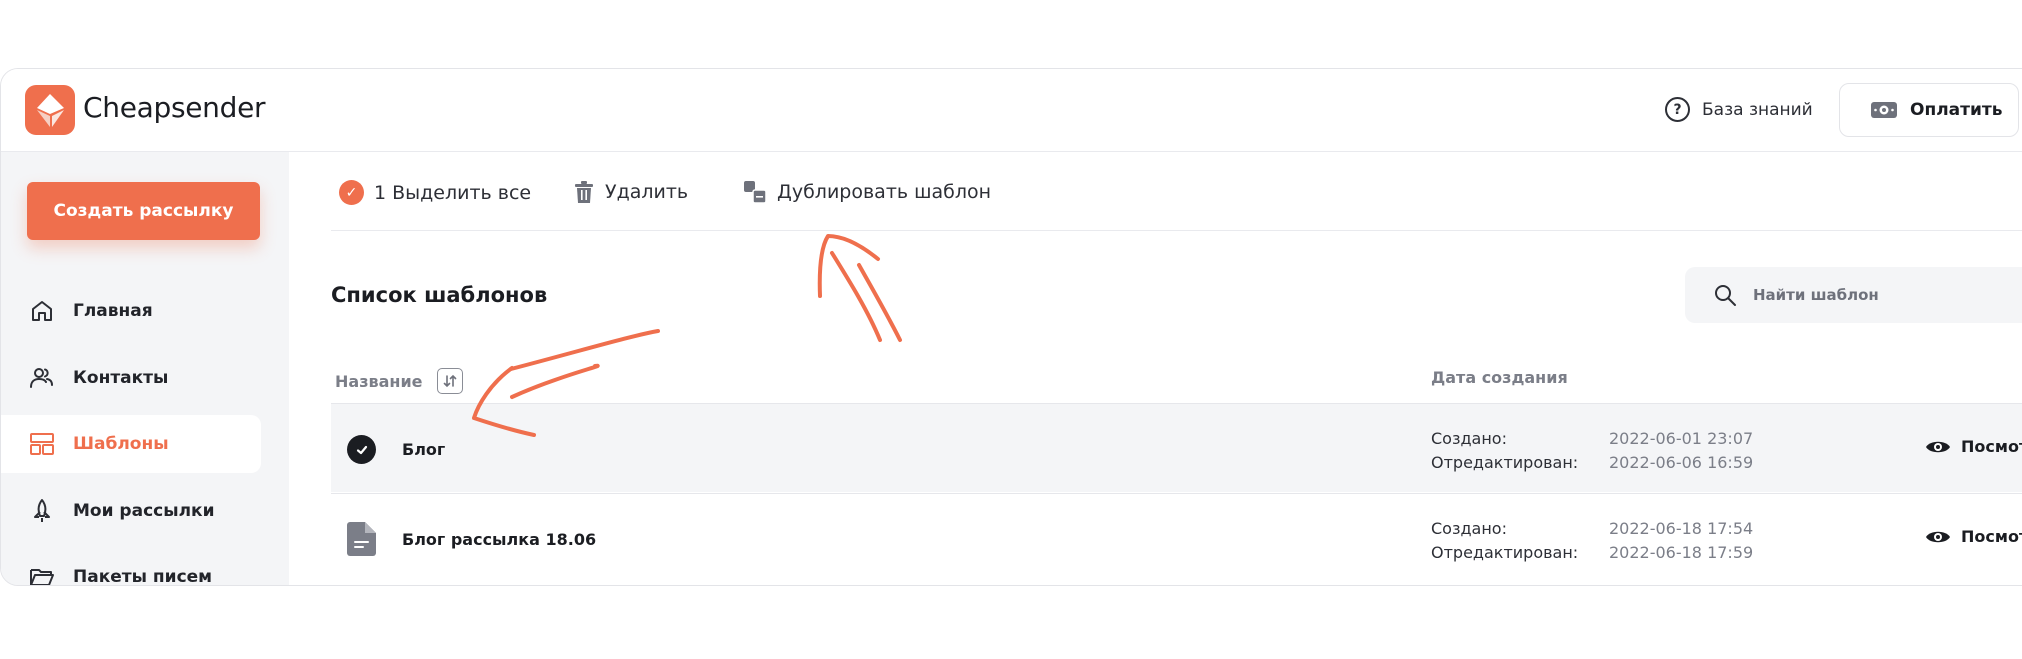 The width and height of the screenshot is (2022, 659). Describe the element at coordinates (1681, 462) in the screenshot. I see `edited-value: 2022-06-06 16:59` at that location.